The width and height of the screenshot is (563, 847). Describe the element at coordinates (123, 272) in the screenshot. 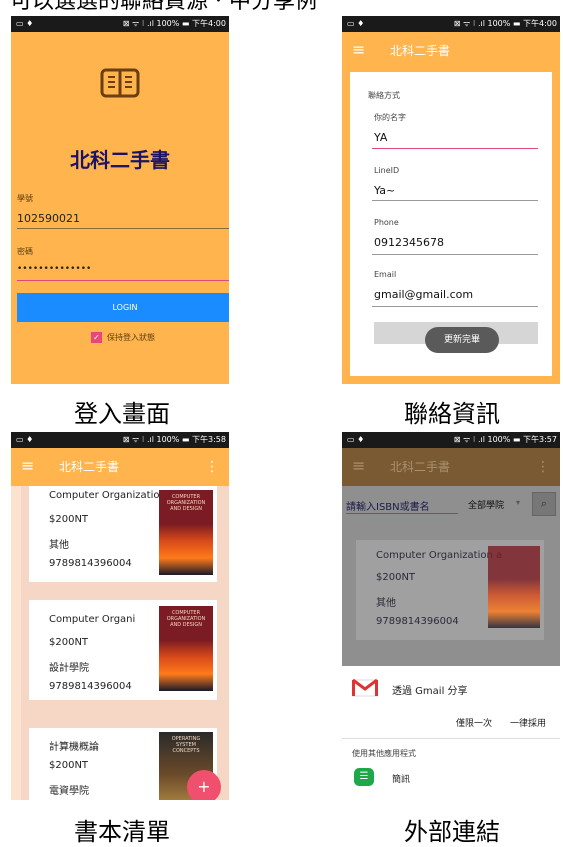

I see `password-field: ••••••••••••••` at that location.